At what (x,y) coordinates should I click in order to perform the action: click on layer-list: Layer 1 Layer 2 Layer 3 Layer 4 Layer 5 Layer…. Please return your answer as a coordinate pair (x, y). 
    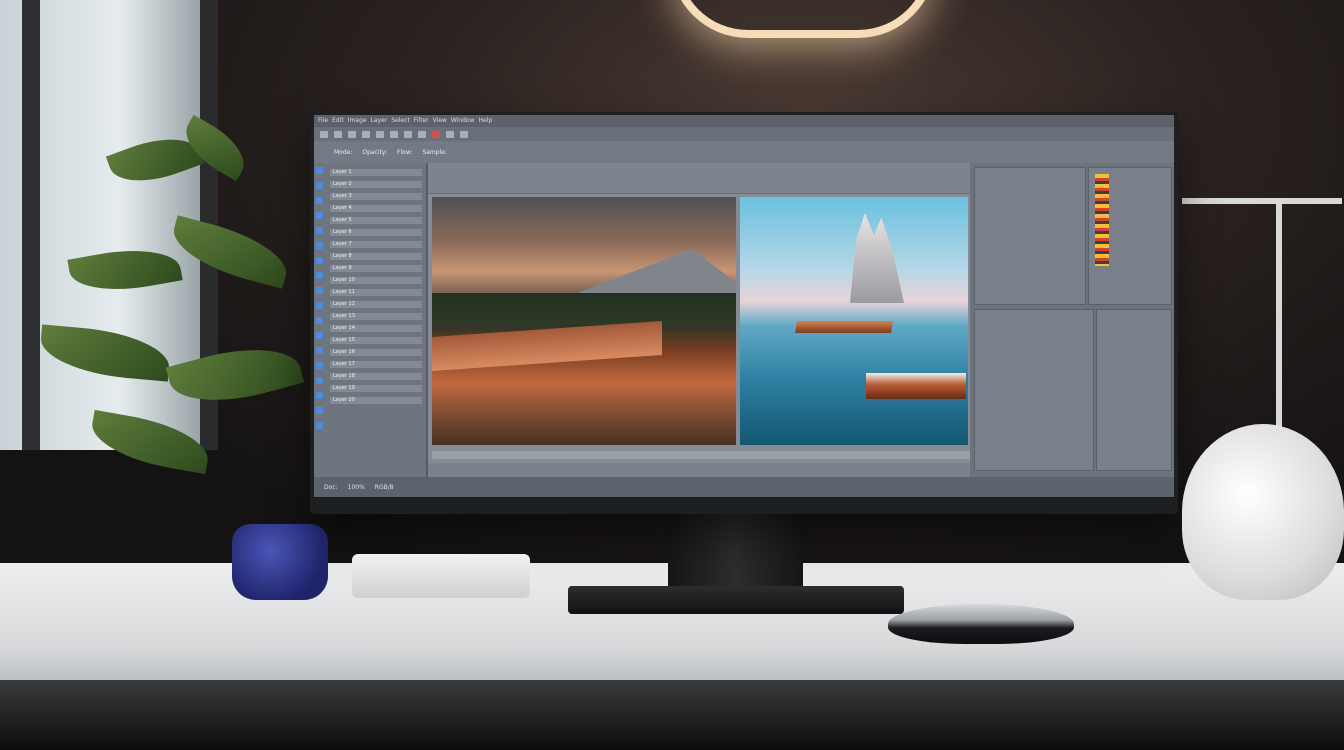
    Looking at the image, I should click on (376, 329).